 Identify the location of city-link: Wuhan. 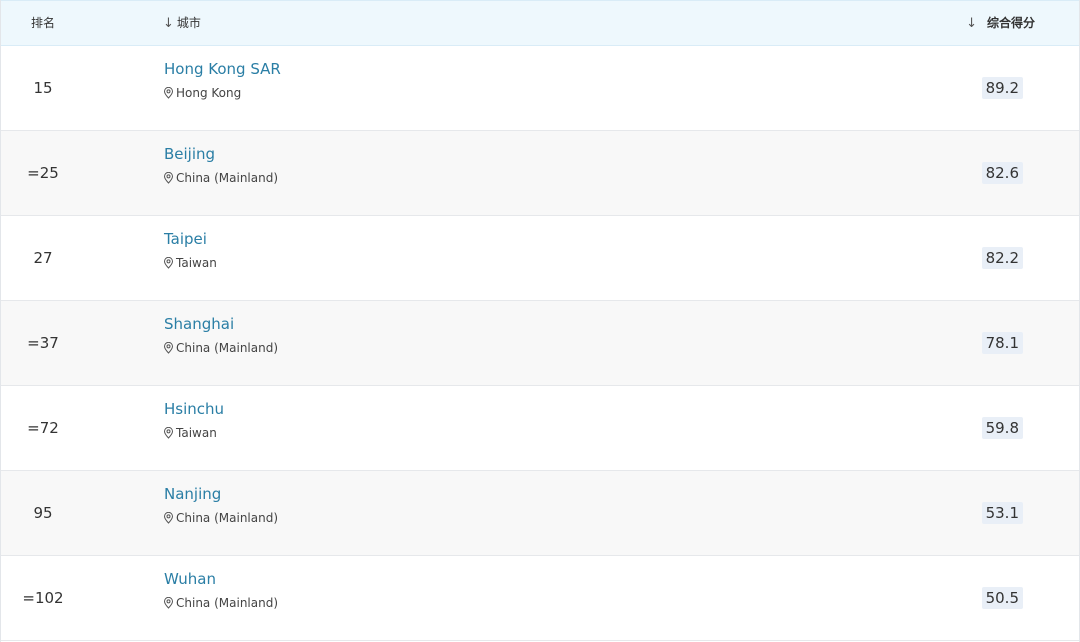
(190, 579).